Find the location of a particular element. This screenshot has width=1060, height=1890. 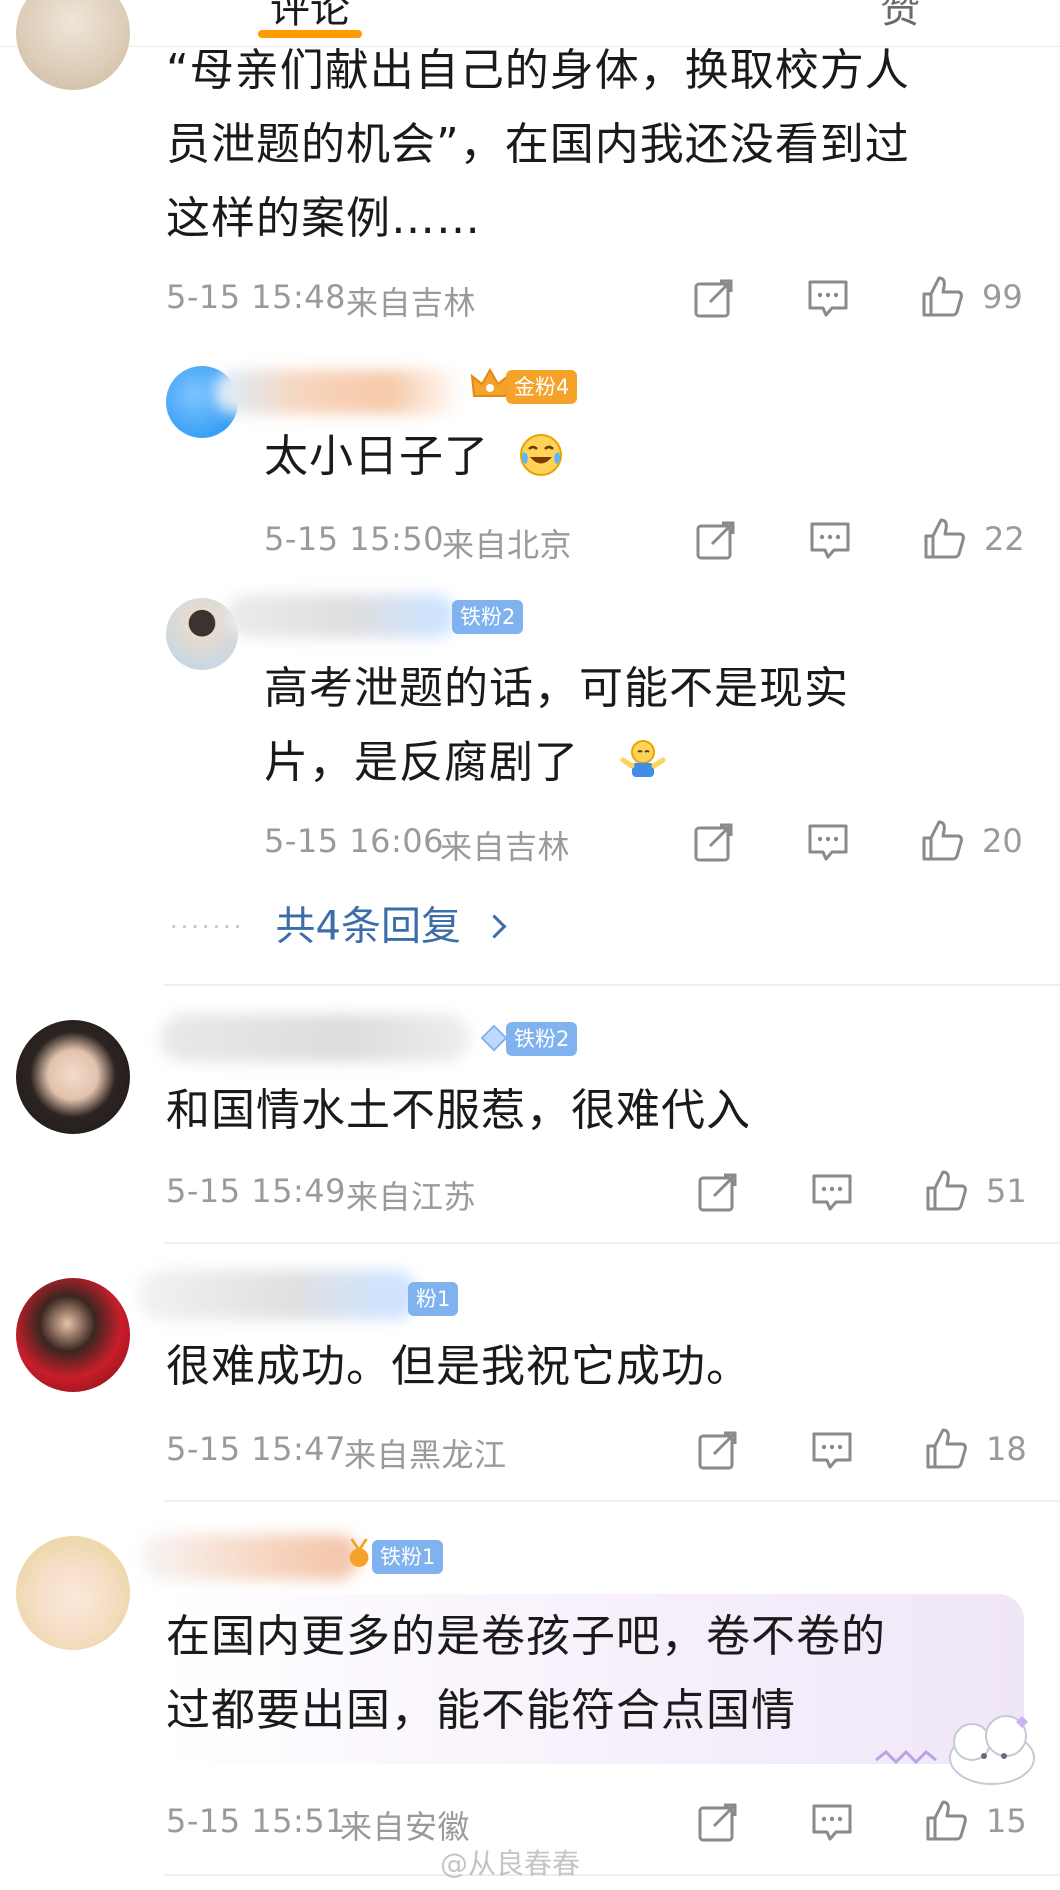

shrug-emoji is located at coordinates (643, 758).